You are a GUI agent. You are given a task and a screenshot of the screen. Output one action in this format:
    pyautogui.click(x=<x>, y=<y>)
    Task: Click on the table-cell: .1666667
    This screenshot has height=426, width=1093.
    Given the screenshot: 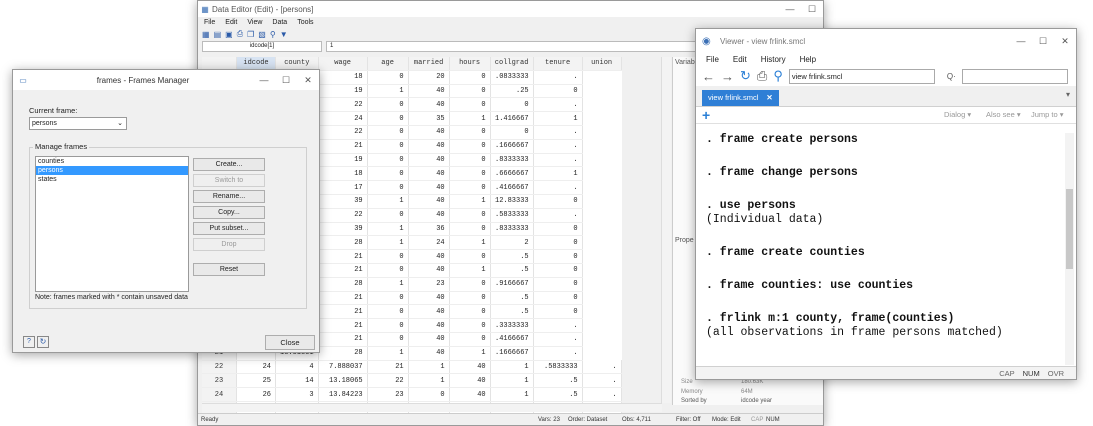 What is the action you would take?
    pyautogui.click(x=512, y=353)
    